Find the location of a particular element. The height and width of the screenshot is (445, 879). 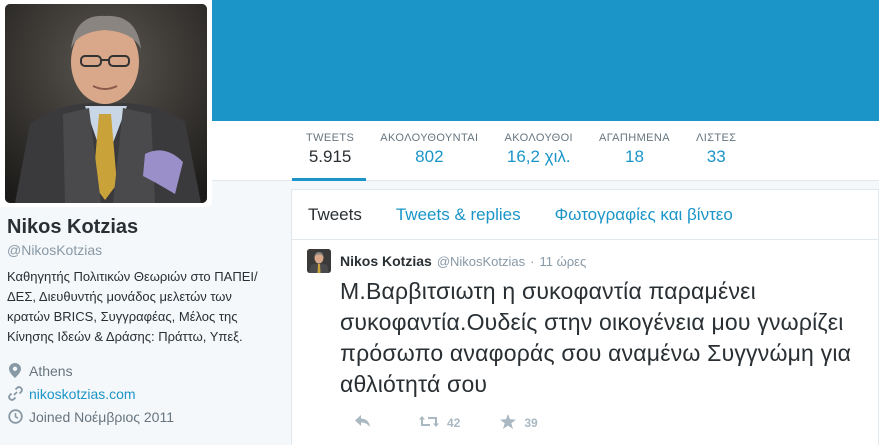

retweet-button: 42 is located at coordinates (439, 423).